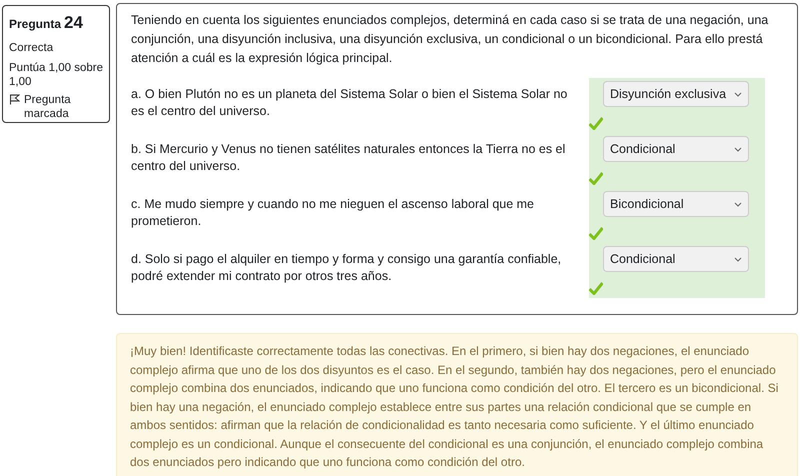  What do you see at coordinates (450, 39) in the screenshot?
I see `question-prompt: Teniendo en cuenta los siguientes enunciados complejos, determiná en cada caso si se trata de una negación, una conjunción, una disyunción inclusiva, una disyunción exclusiva, un condicional o un bicondicional. Para ello prestá atención a cuál es la expresión lógica principal.` at bounding box center [450, 39].